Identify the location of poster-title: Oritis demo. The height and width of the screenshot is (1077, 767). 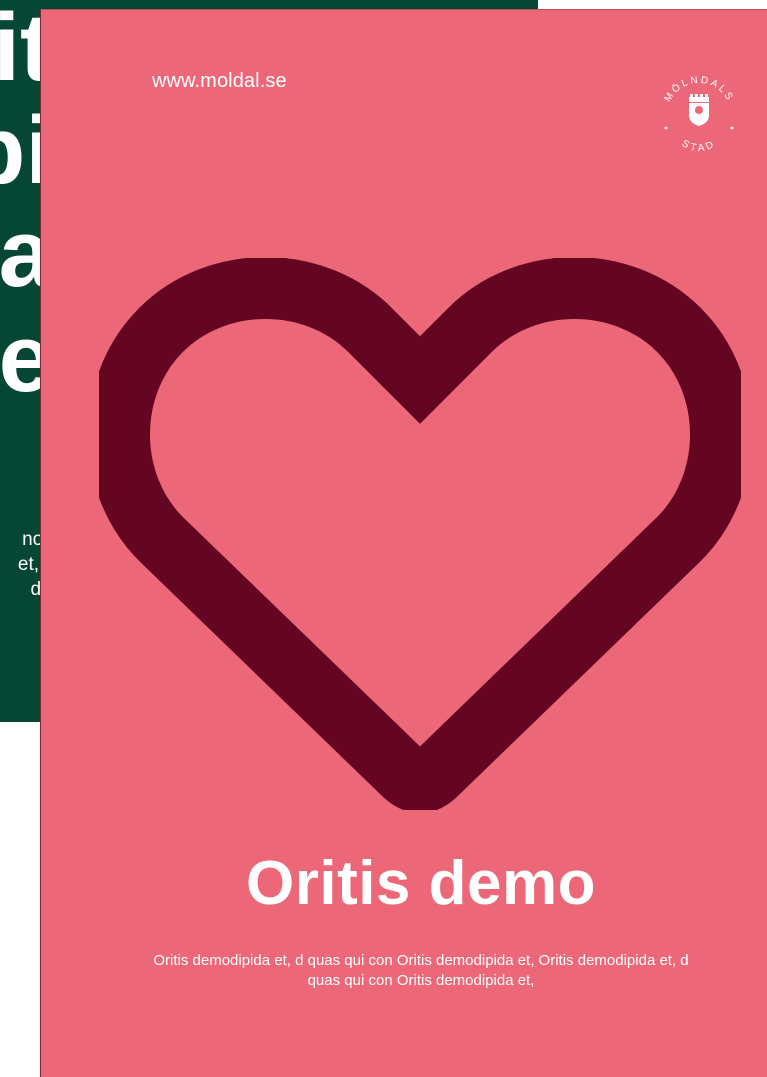
(420, 883).